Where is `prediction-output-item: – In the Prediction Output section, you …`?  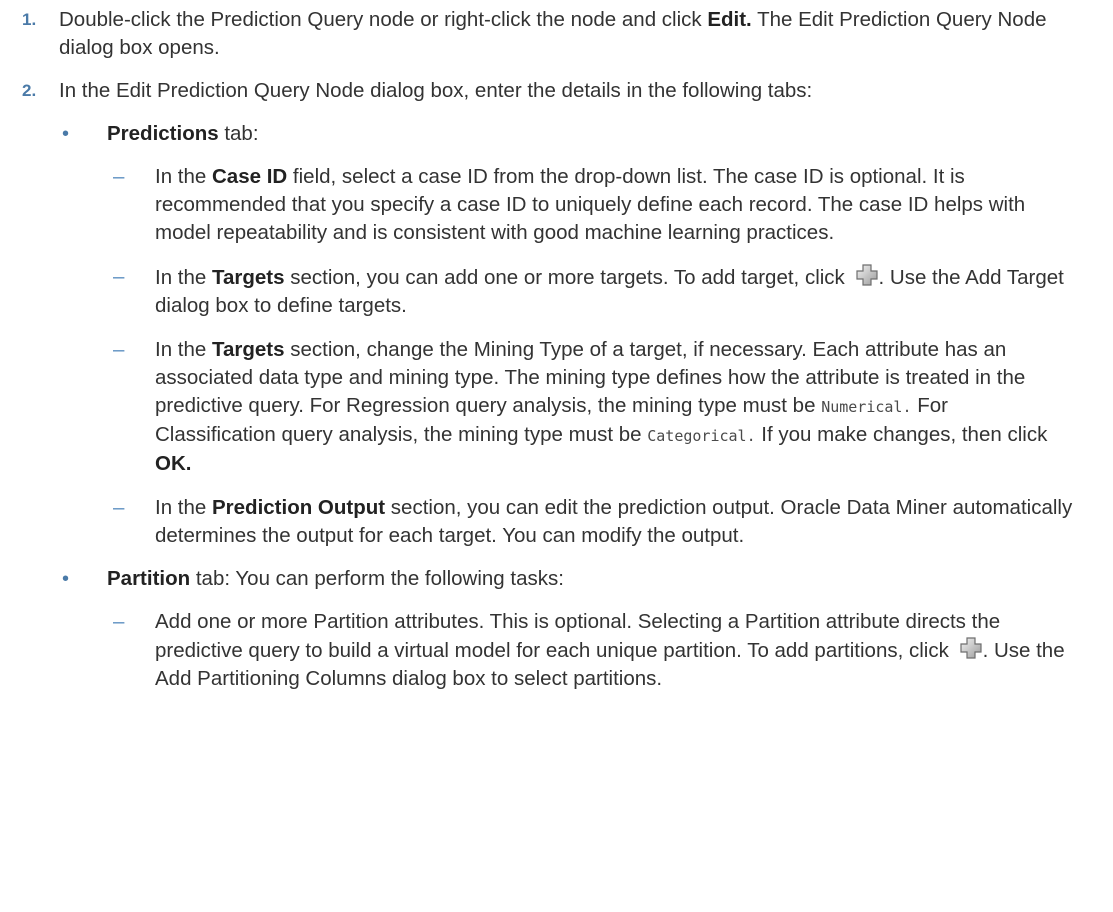
prediction-output-item: – In the Prediction Output section, you … is located at coordinates (590, 522).